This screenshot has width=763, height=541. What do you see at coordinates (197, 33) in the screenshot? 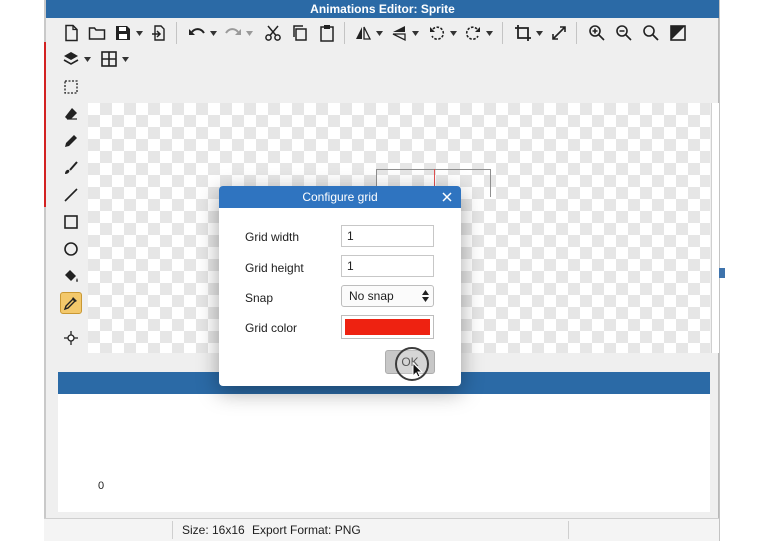
I see `undo-icon` at bounding box center [197, 33].